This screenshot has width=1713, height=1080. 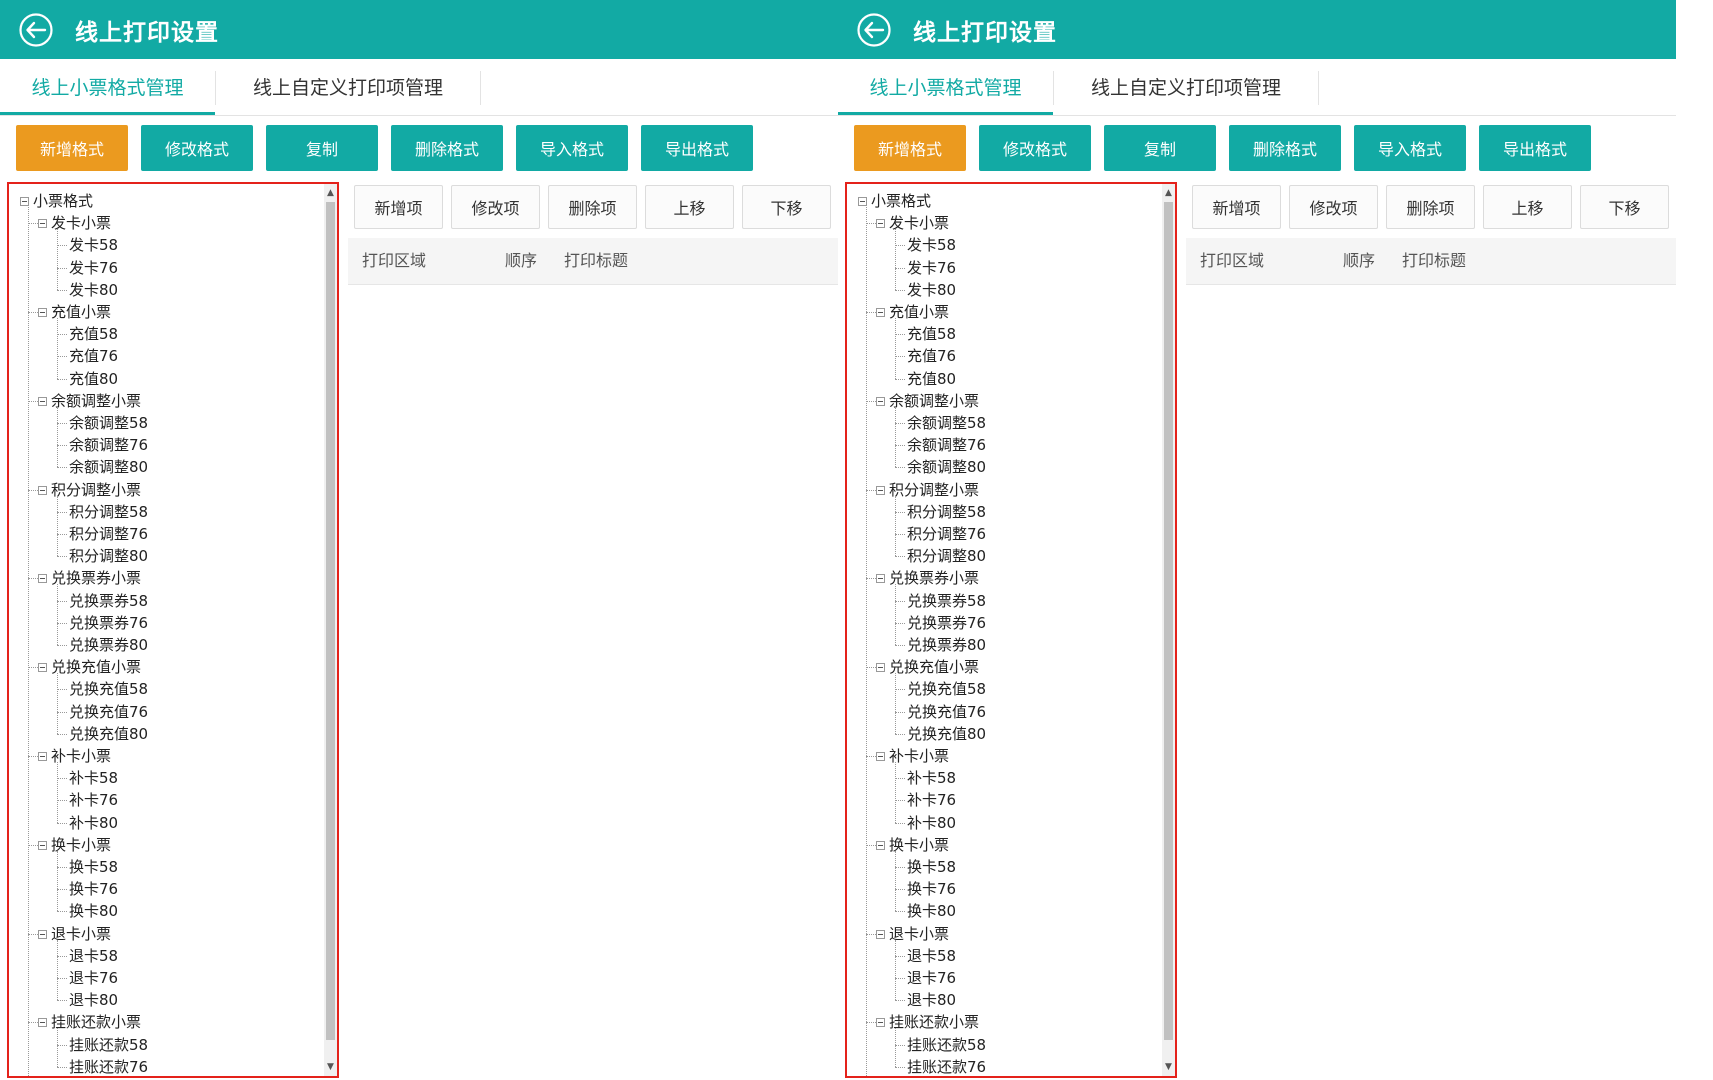 What do you see at coordinates (108, 734) in the screenshot?
I see `tree-item: 兑换充值80` at bounding box center [108, 734].